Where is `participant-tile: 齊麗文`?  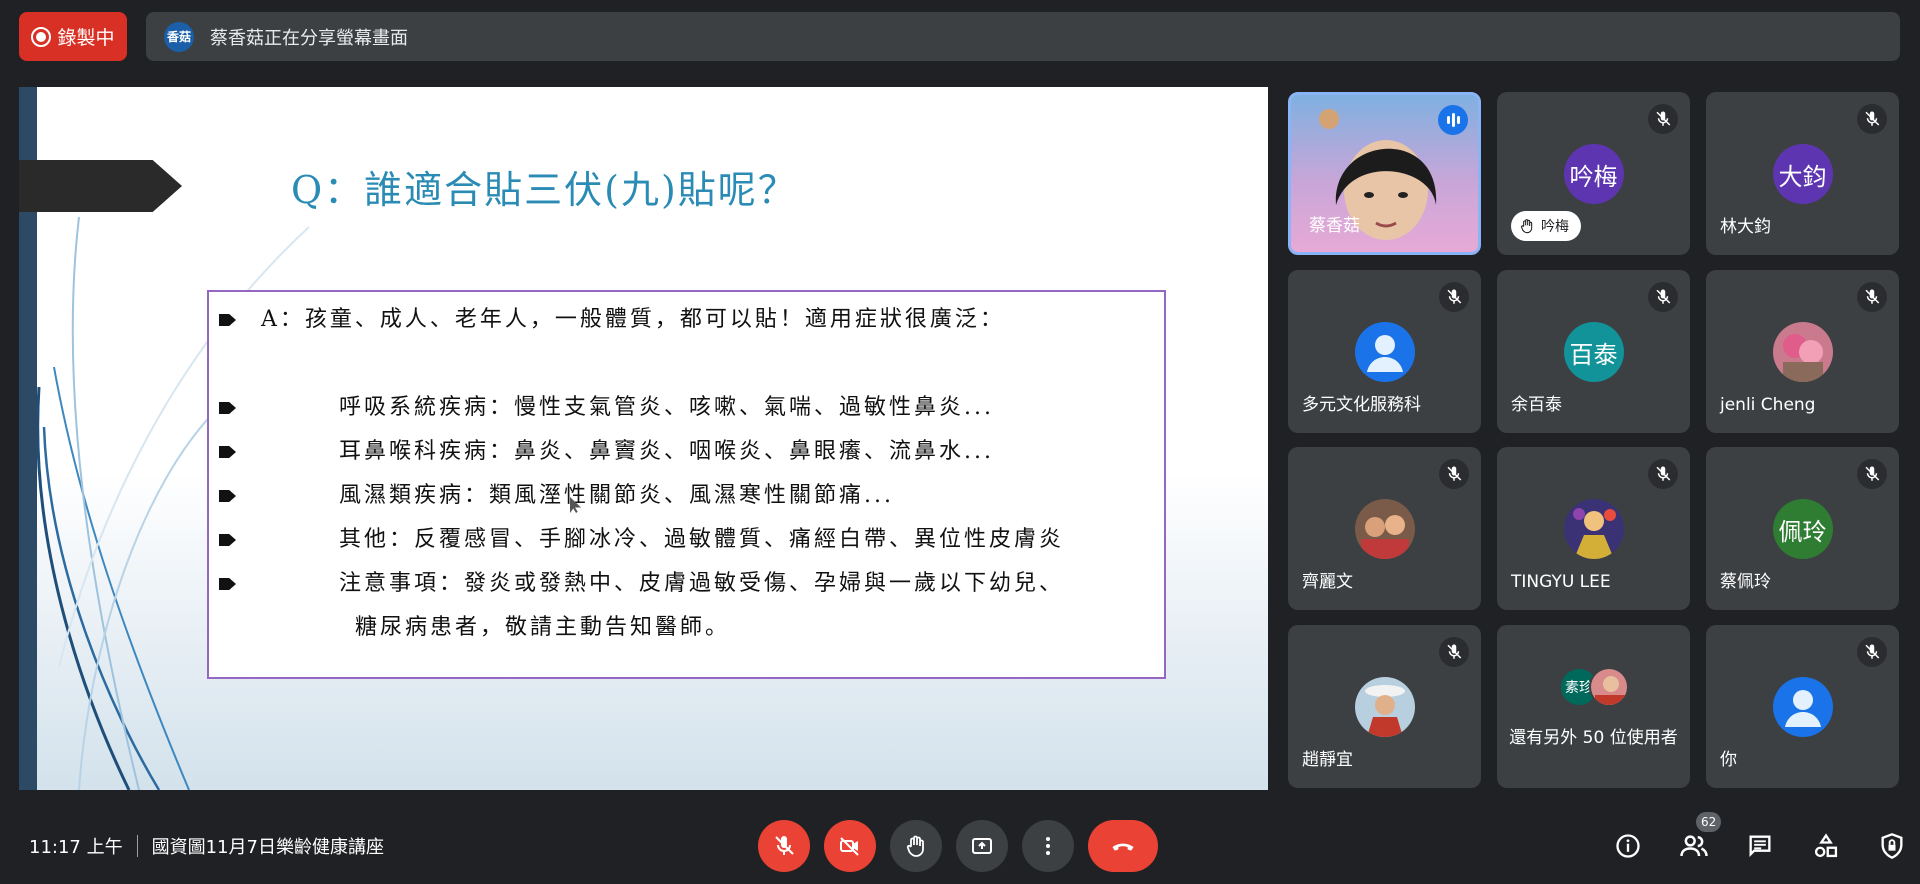 participant-tile: 齊麗文 is located at coordinates (1384, 528).